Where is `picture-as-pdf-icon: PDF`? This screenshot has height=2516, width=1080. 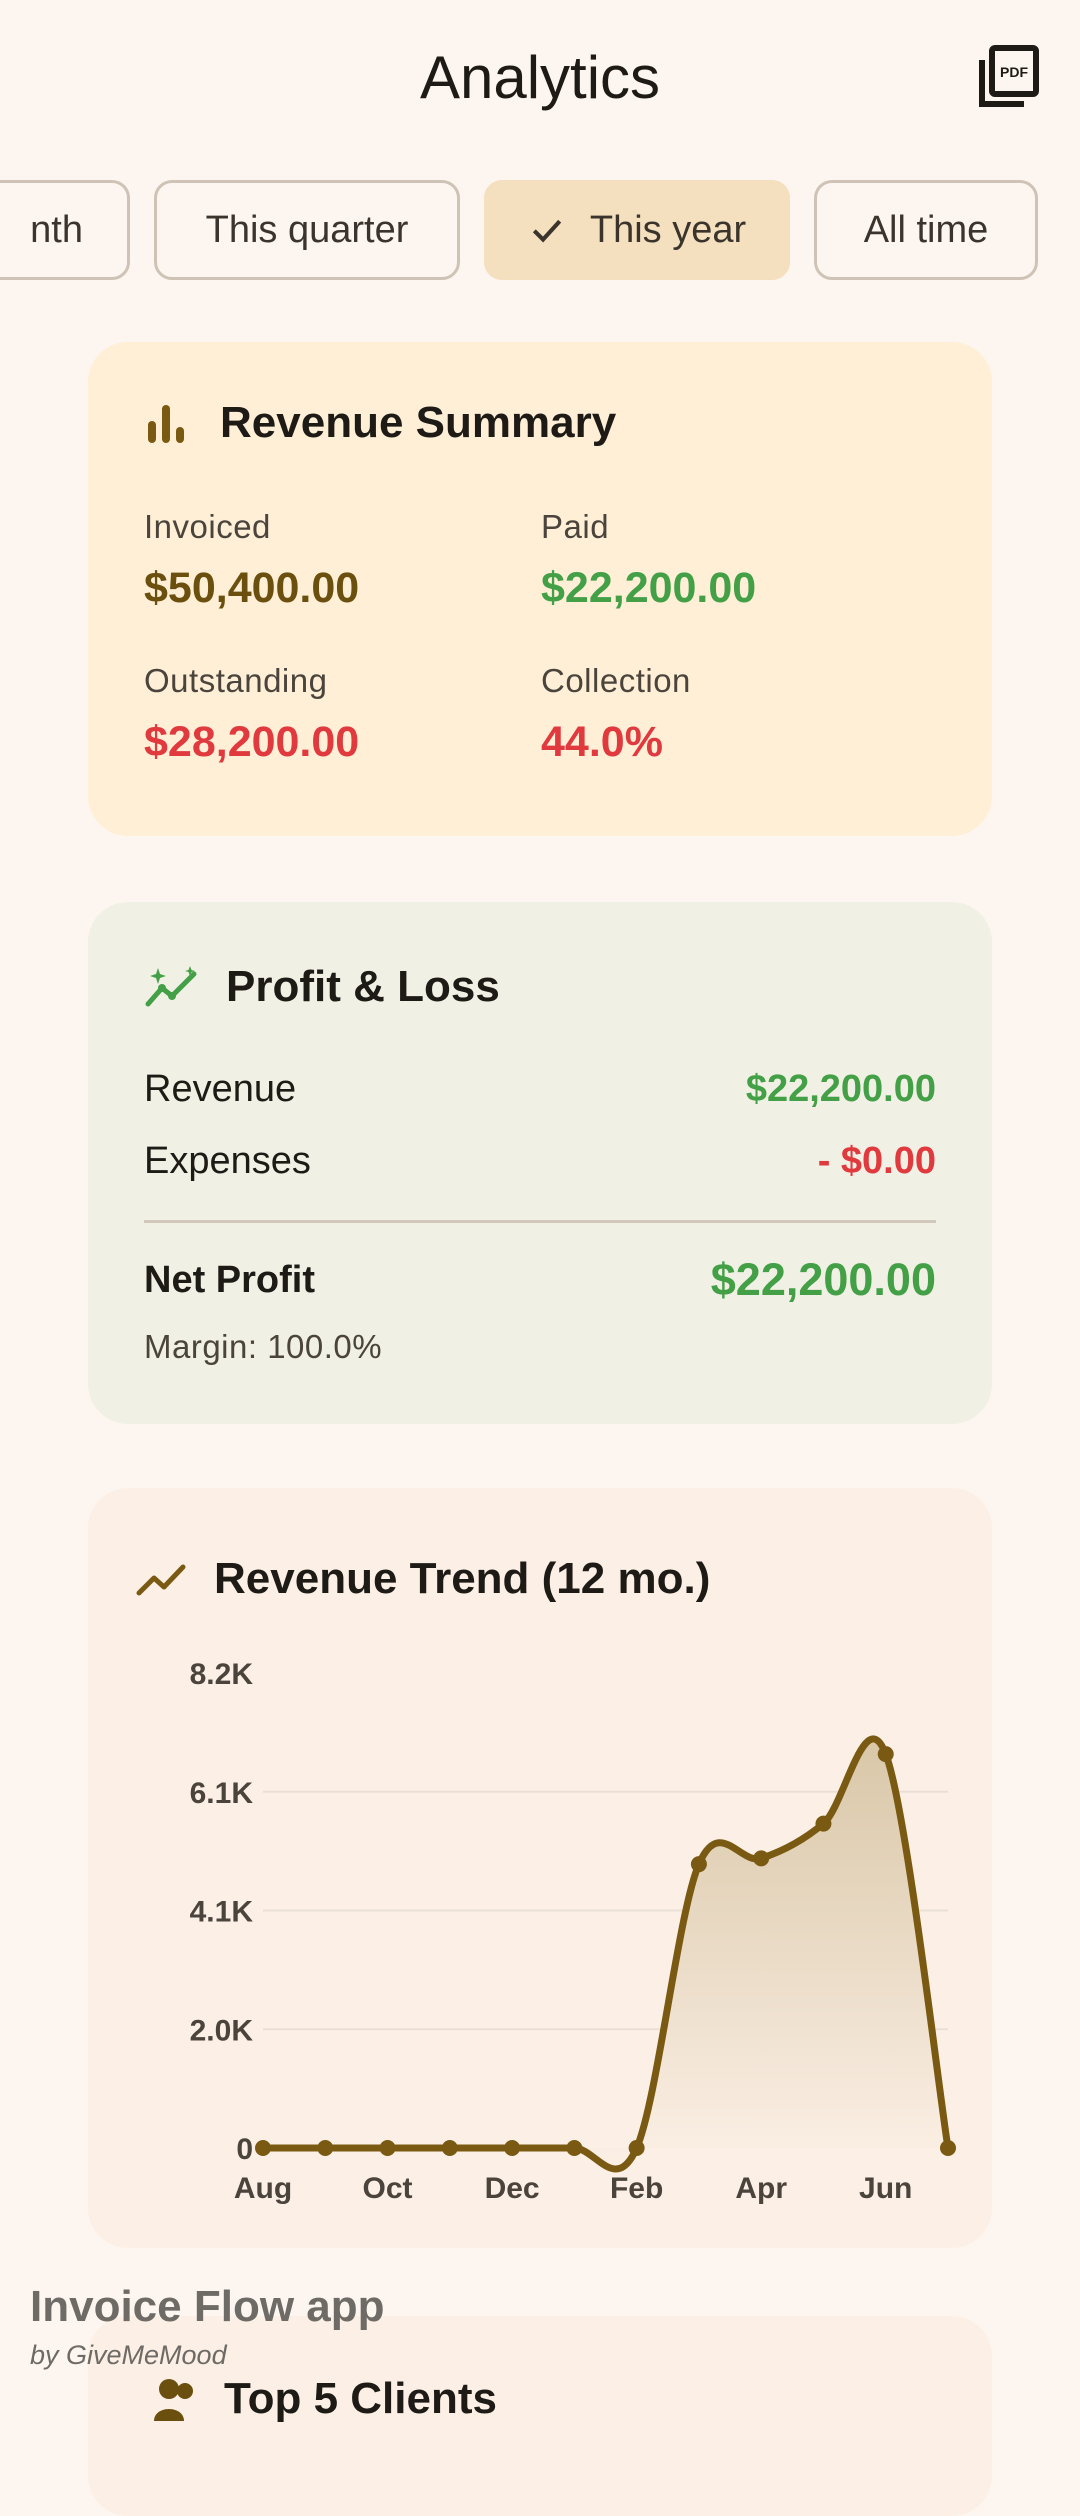 picture-as-pdf-icon: PDF is located at coordinates (1009, 76).